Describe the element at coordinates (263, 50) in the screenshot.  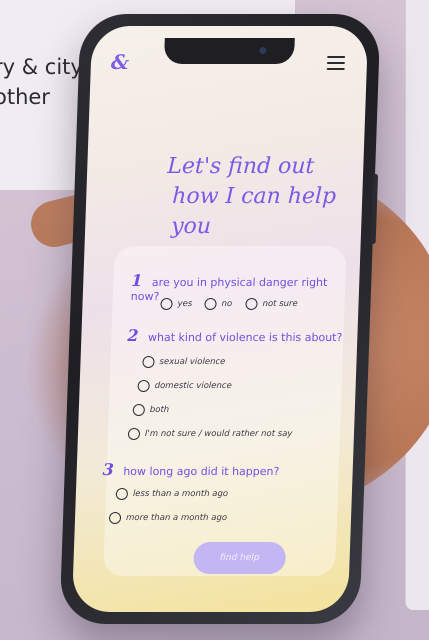
I see `camera-icon` at that location.